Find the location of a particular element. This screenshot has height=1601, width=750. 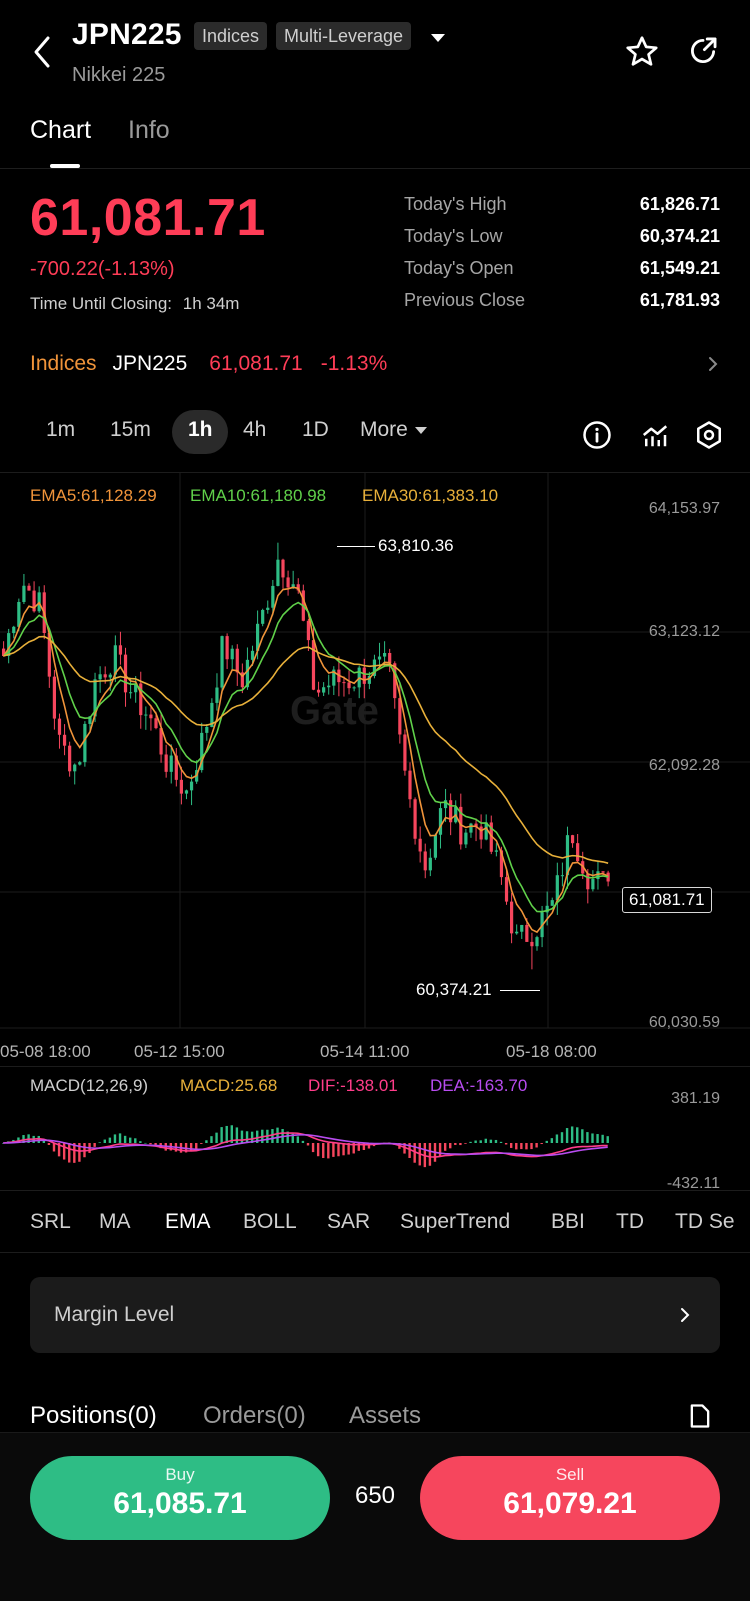

tab-orders: Orders(0) is located at coordinates (254, 1416).